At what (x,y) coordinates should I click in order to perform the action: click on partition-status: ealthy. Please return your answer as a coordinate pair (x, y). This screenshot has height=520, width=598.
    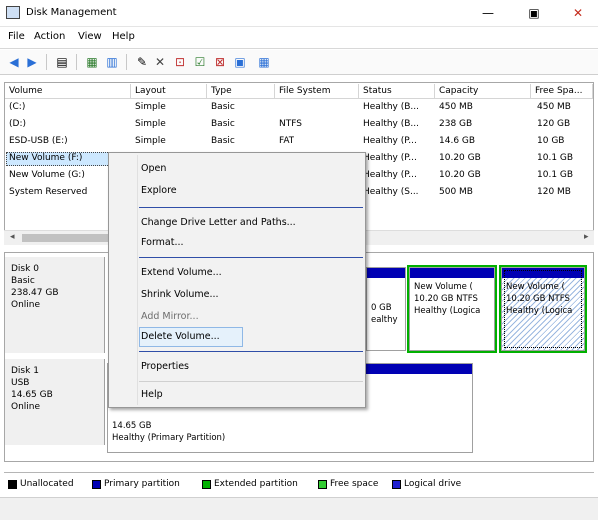
    Looking at the image, I should click on (384, 320).